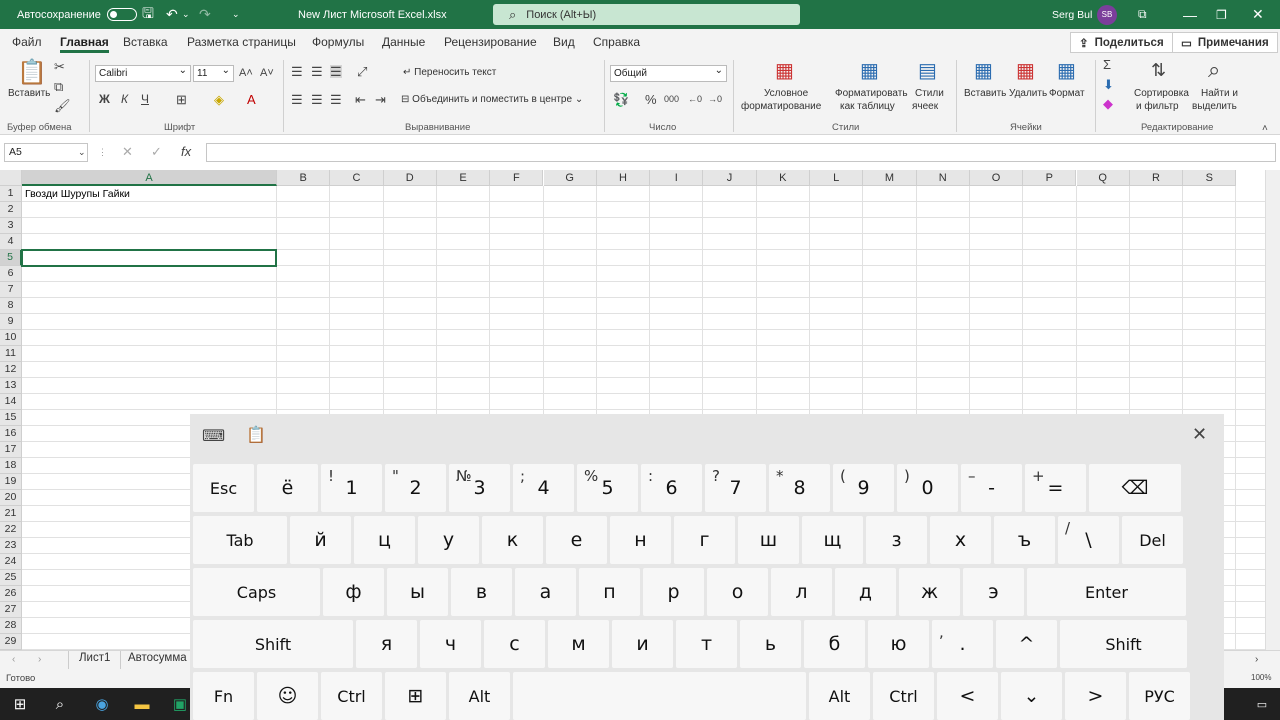  Describe the element at coordinates (267, 73) in the screenshot. I see `decrease-font-icon: A˅` at that location.